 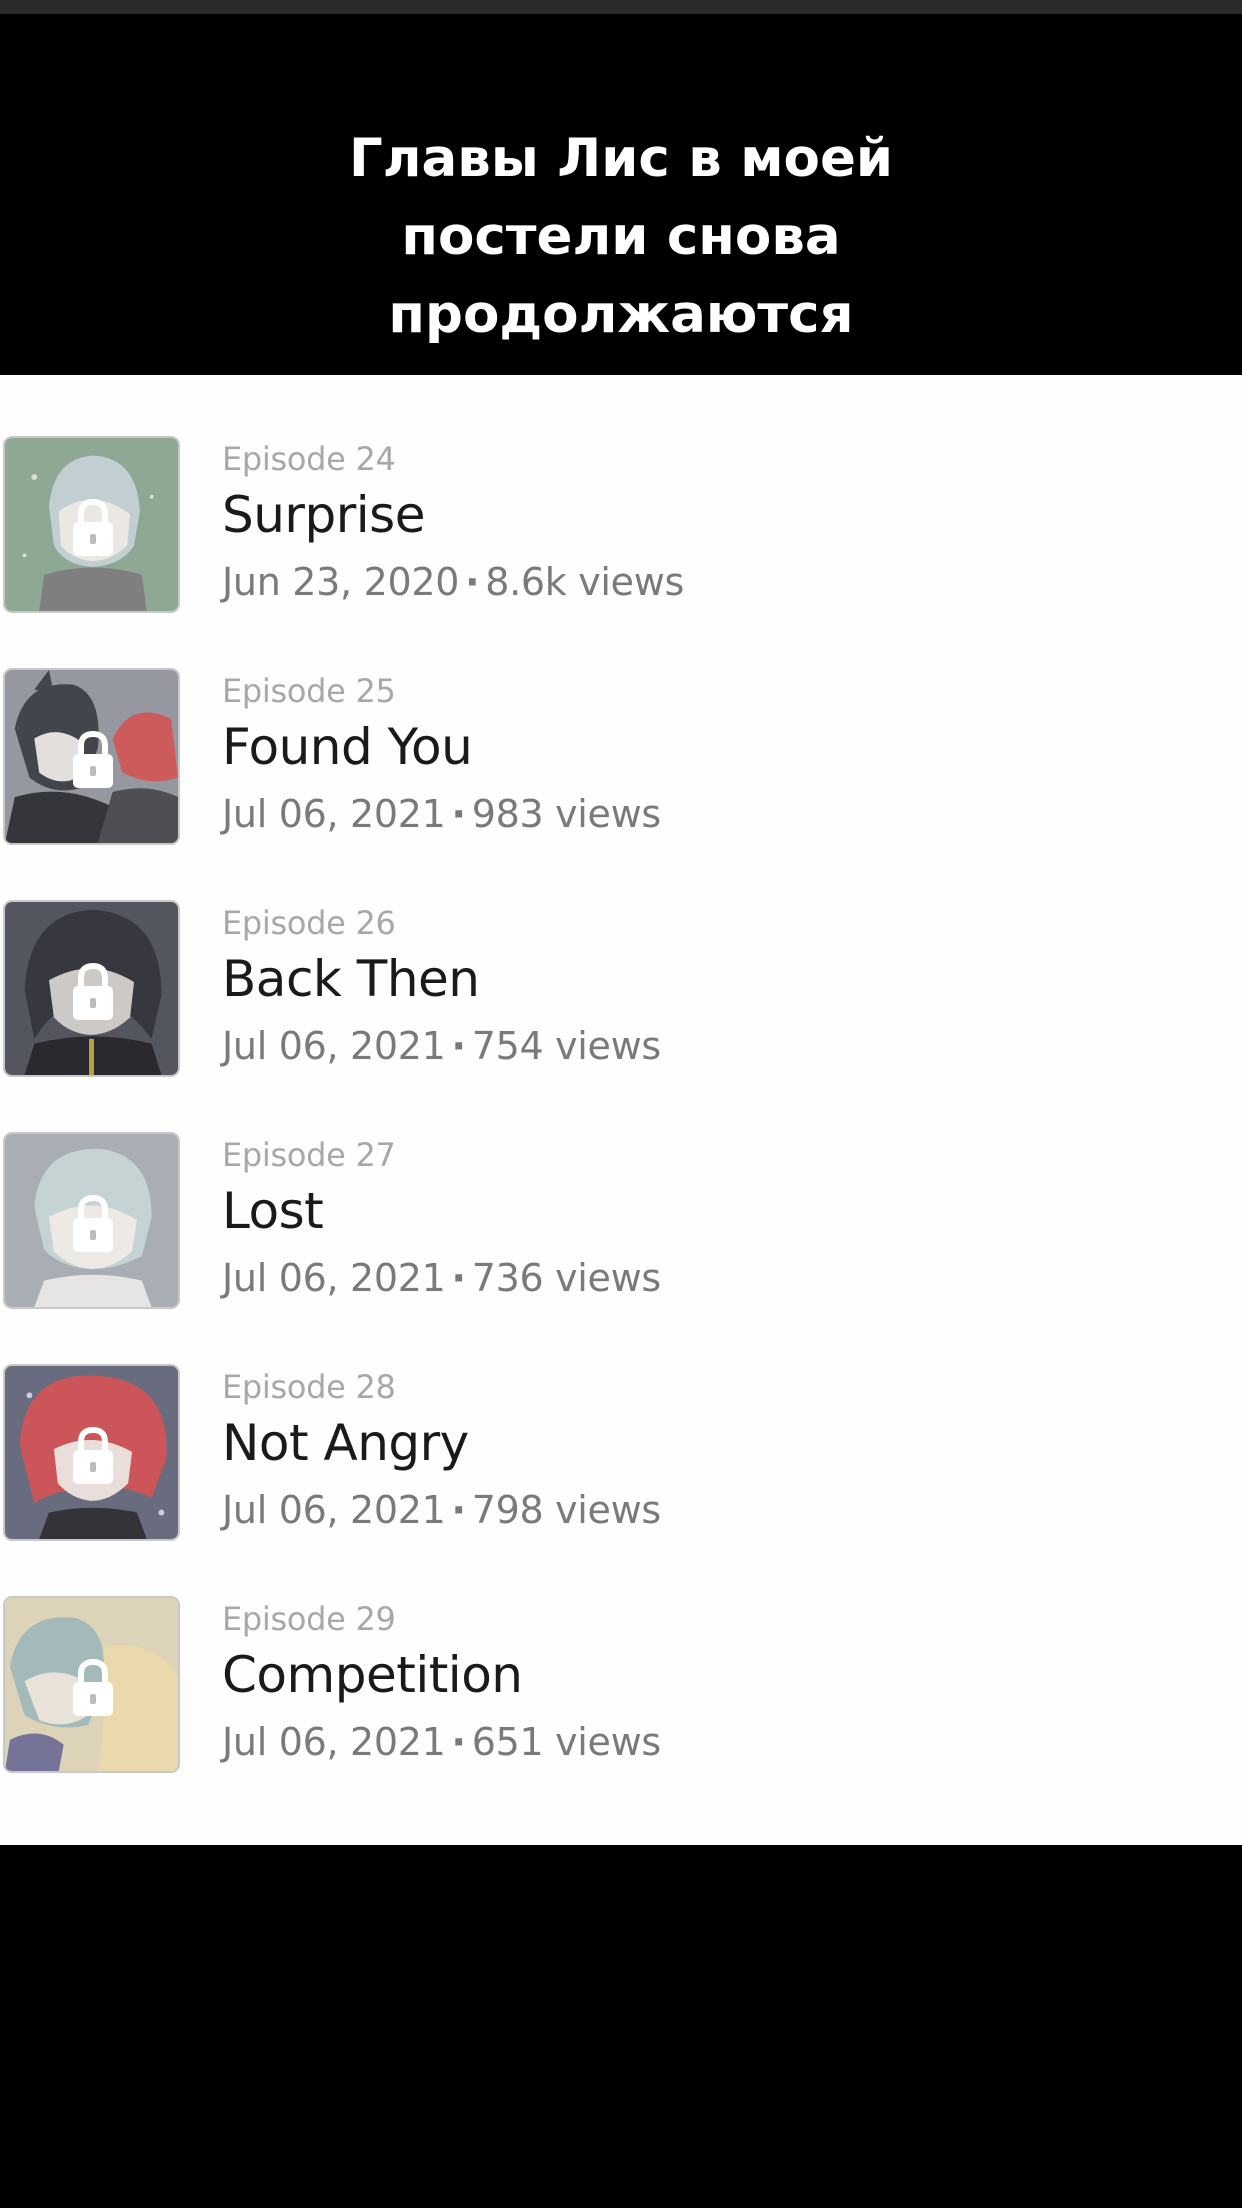 I want to click on episode-number: Episode 28, so click(x=309, y=1387).